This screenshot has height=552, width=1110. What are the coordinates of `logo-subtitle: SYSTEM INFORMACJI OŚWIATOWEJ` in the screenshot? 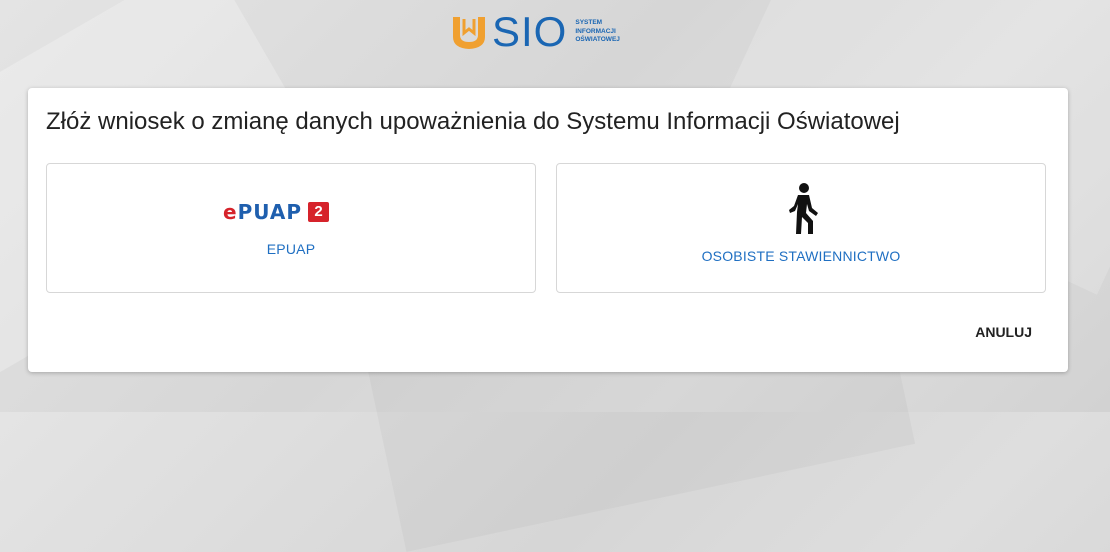 It's located at (597, 32).